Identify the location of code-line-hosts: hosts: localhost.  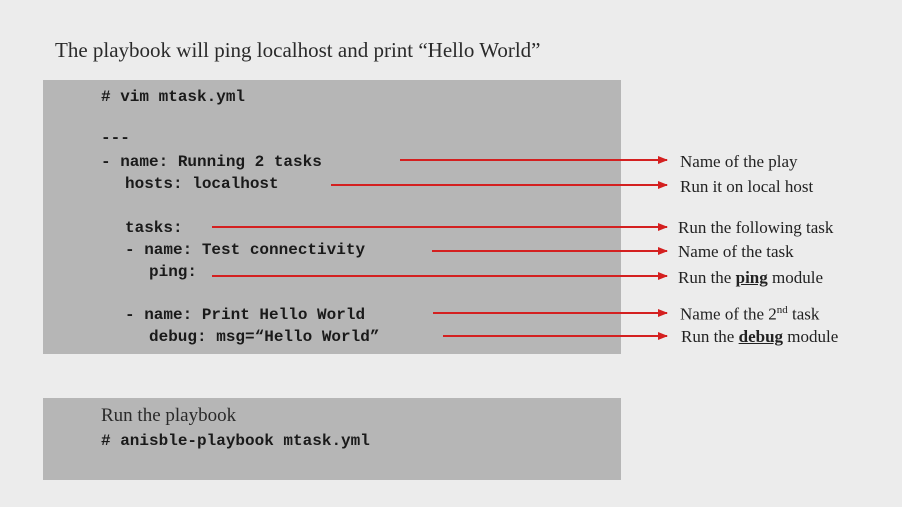
(202, 184).